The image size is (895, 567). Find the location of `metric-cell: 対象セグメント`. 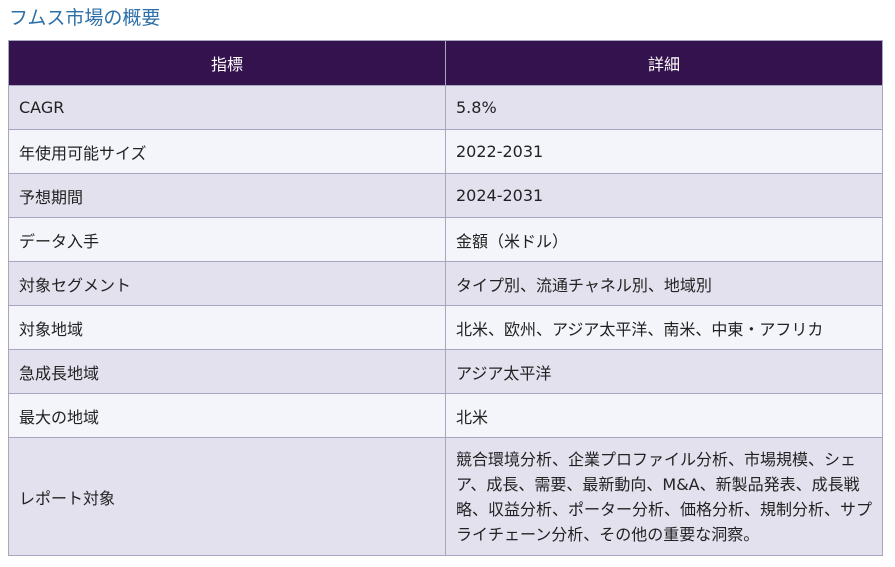

metric-cell: 対象セグメント is located at coordinates (227, 283).